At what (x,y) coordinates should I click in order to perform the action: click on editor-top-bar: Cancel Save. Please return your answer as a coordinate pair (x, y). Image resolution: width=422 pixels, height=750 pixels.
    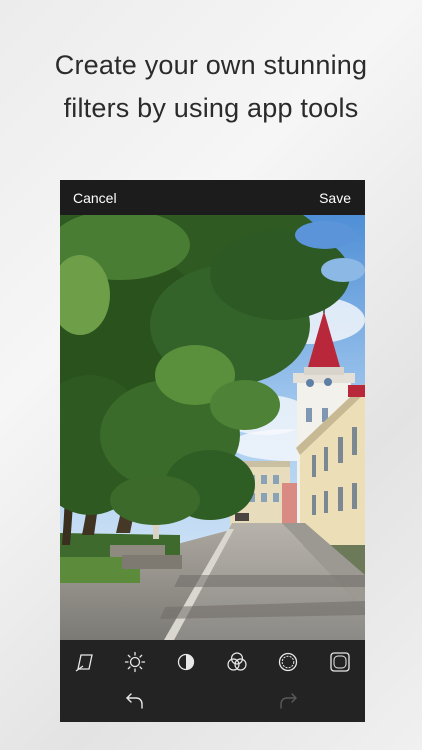
    Looking at the image, I should click on (212, 197).